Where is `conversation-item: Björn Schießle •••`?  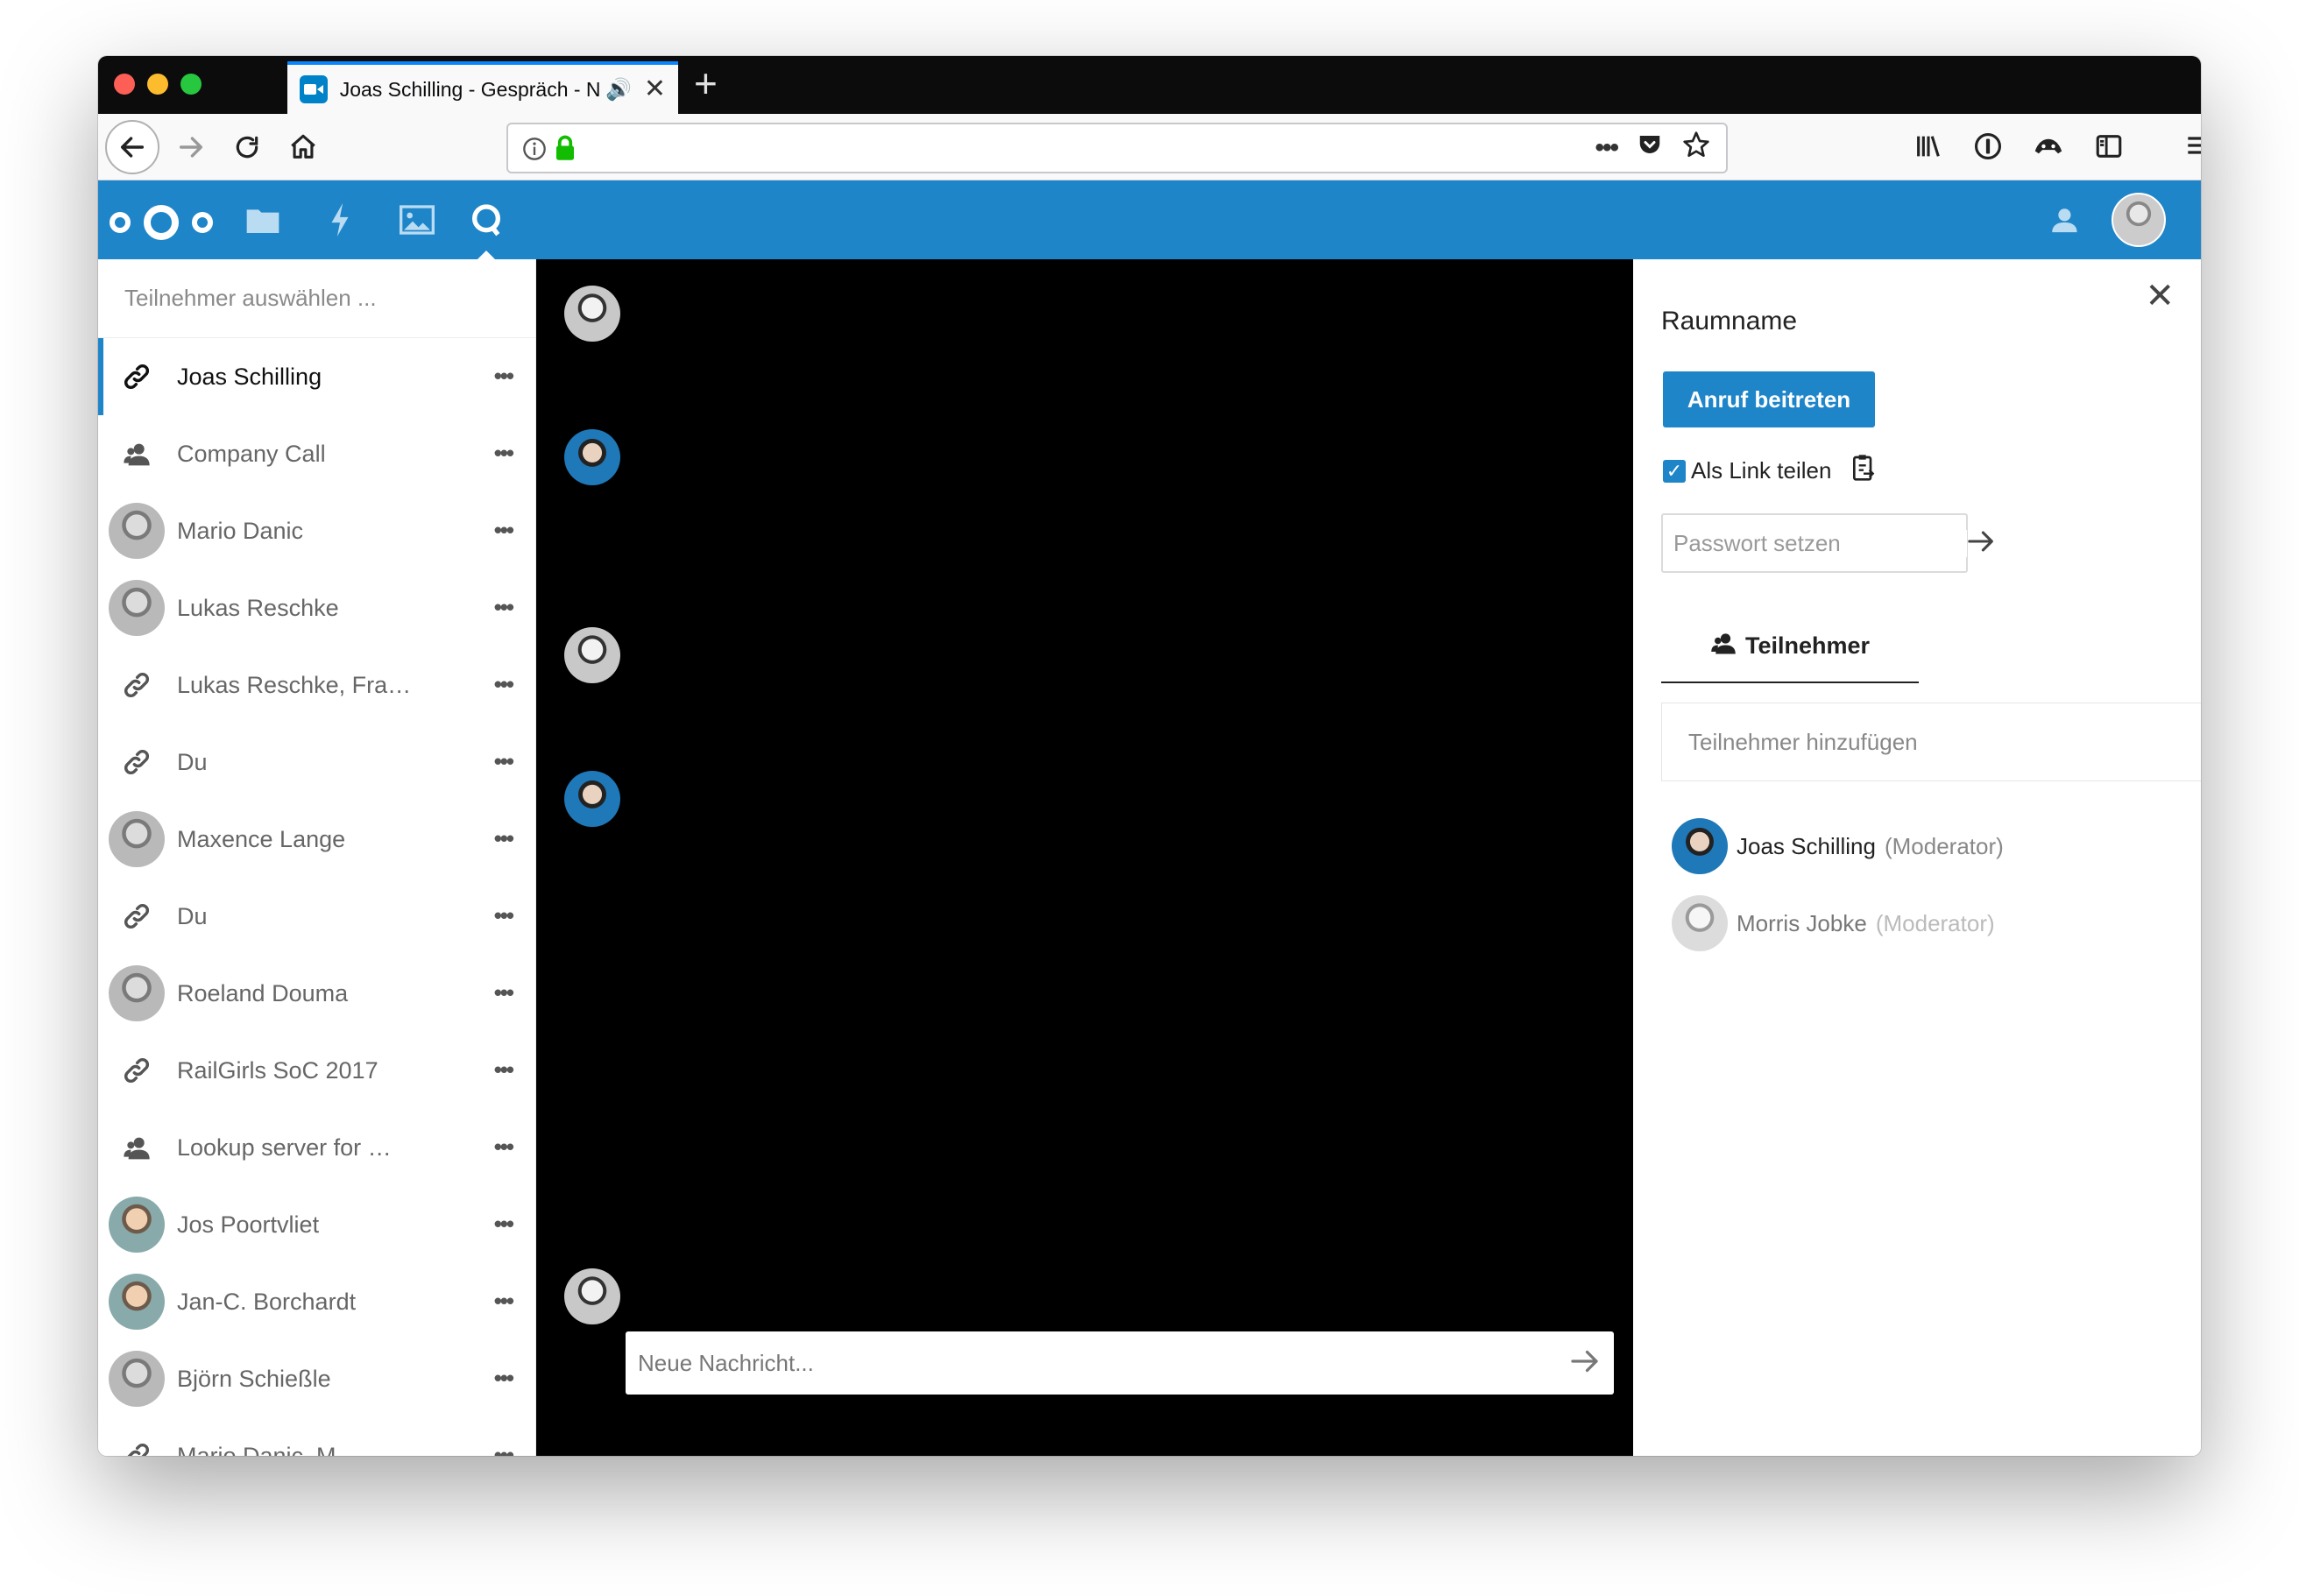 conversation-item: Björn Schießle ••• is located at coordinates (317, 1378).